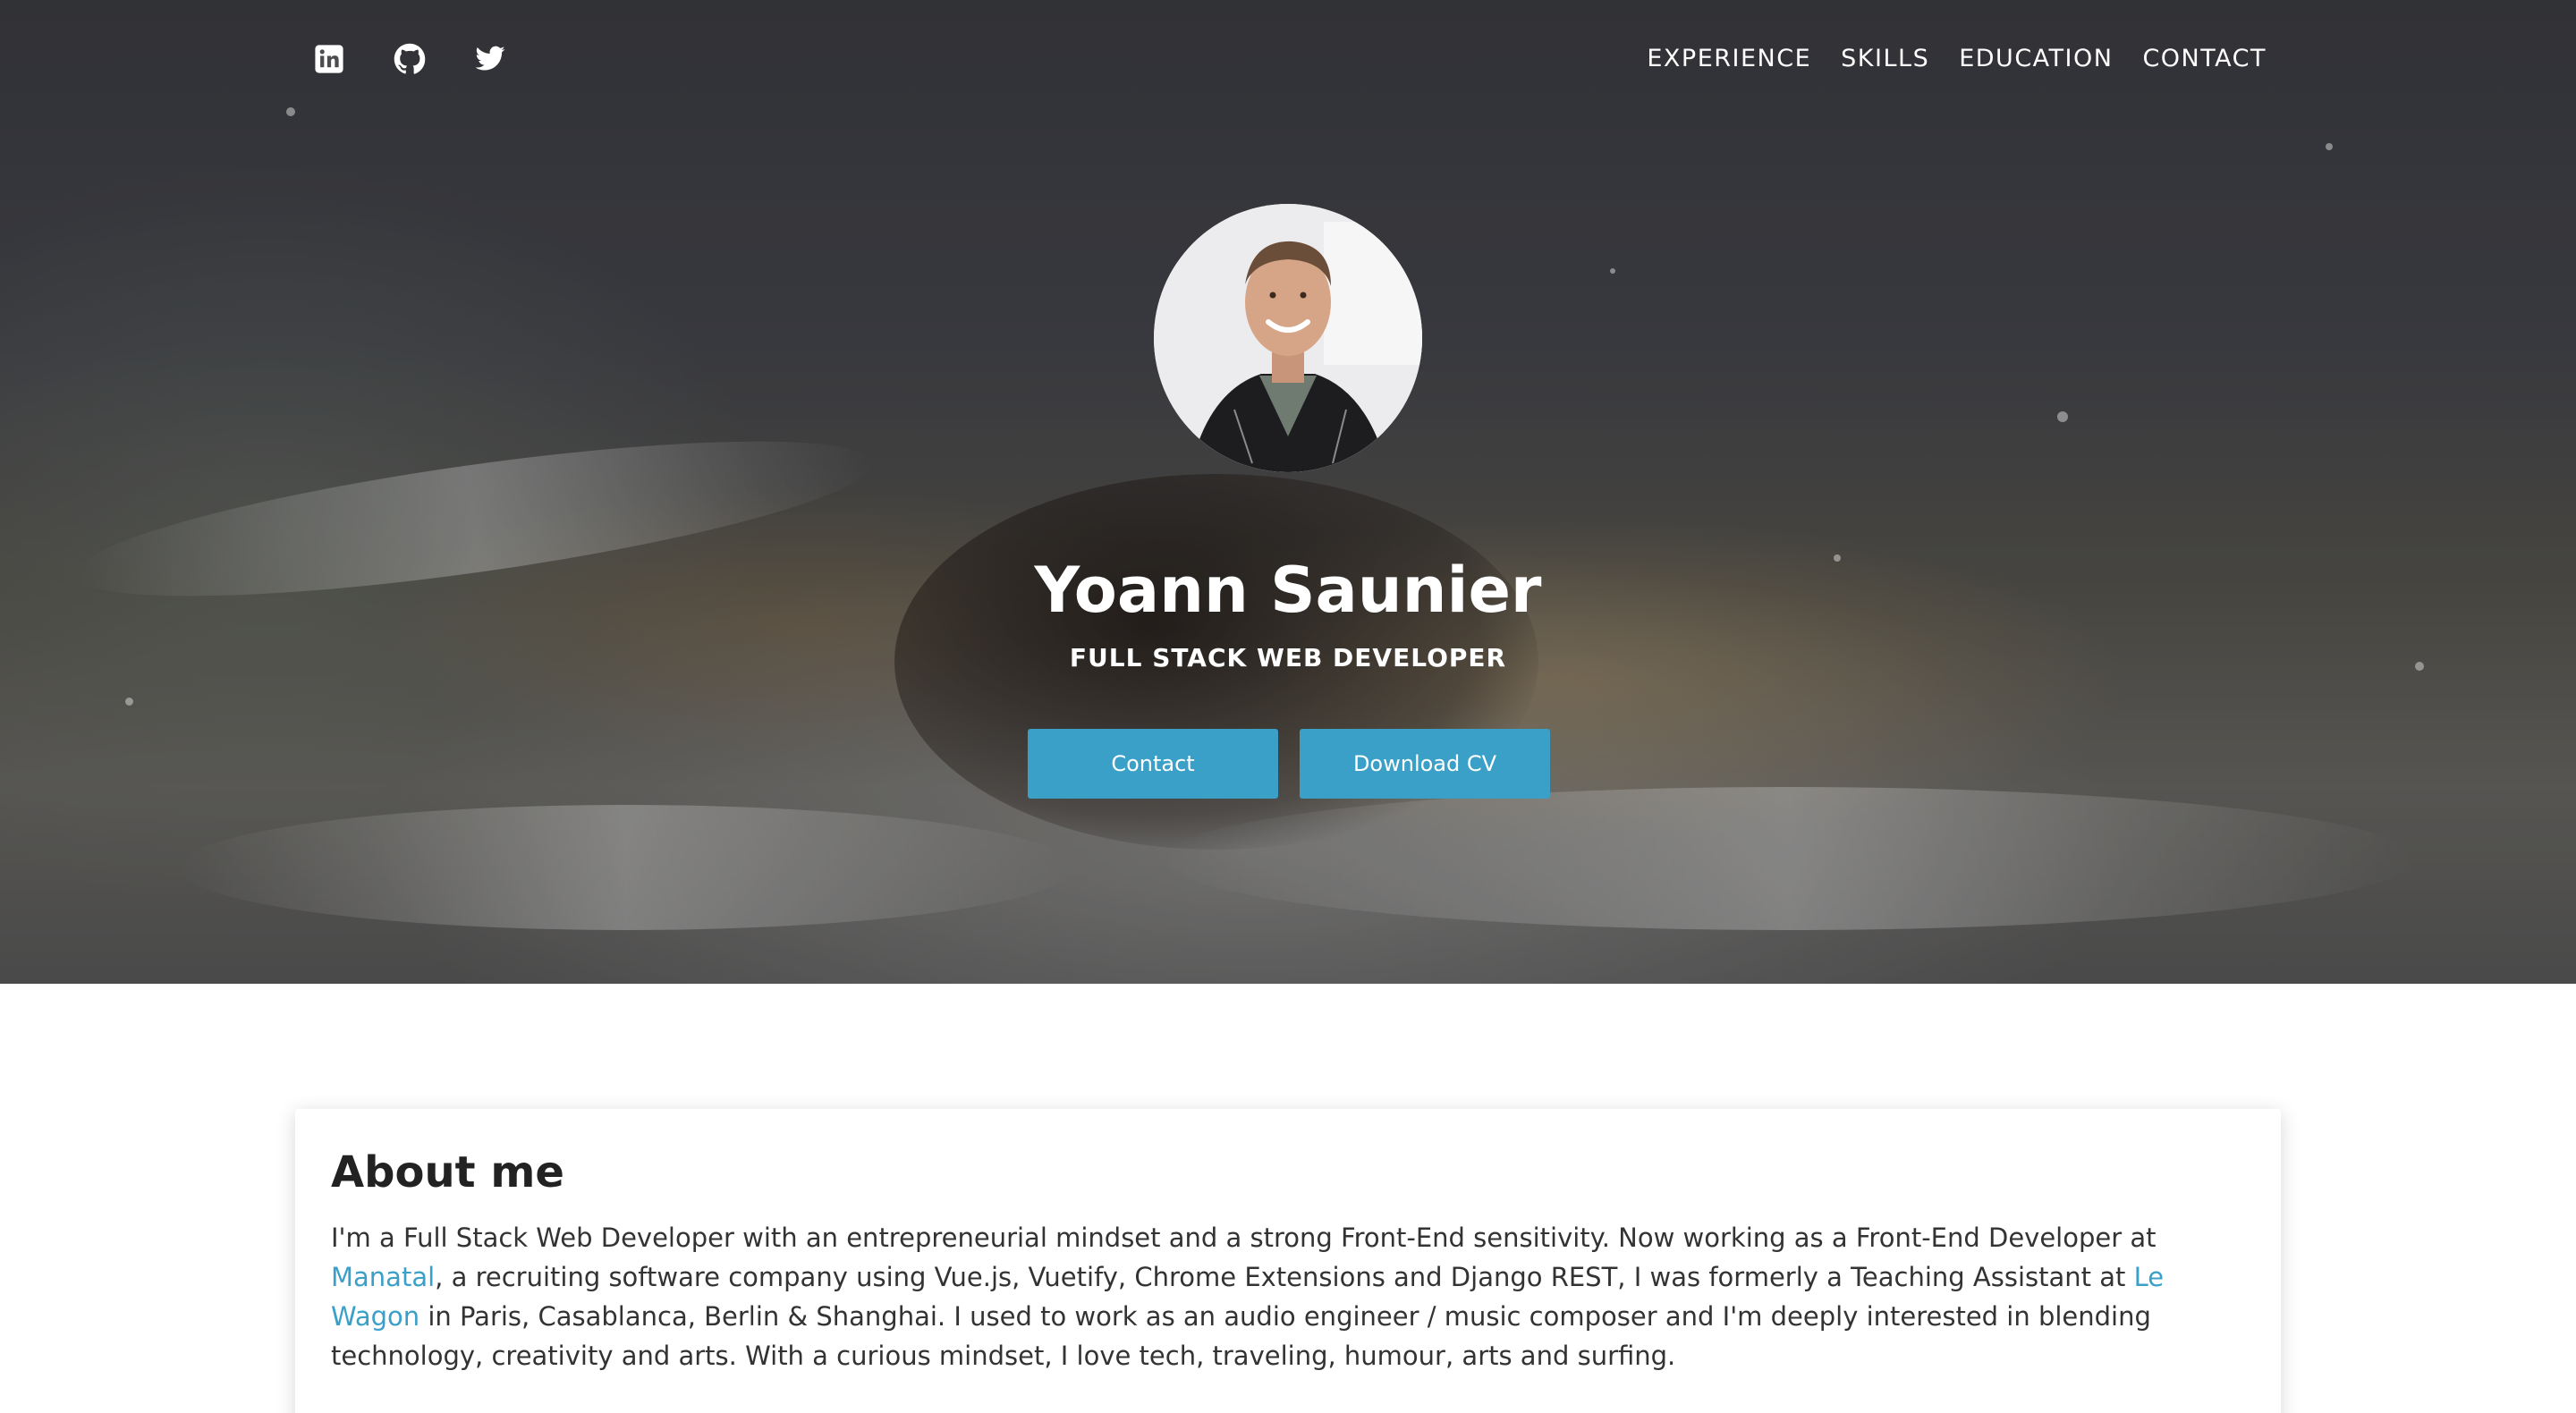 This screenshot has height=1413, width=2576. Describe the element at coordinates (383, 1277) in the screenshot. I see `manatal-link: Manatal` at that location.